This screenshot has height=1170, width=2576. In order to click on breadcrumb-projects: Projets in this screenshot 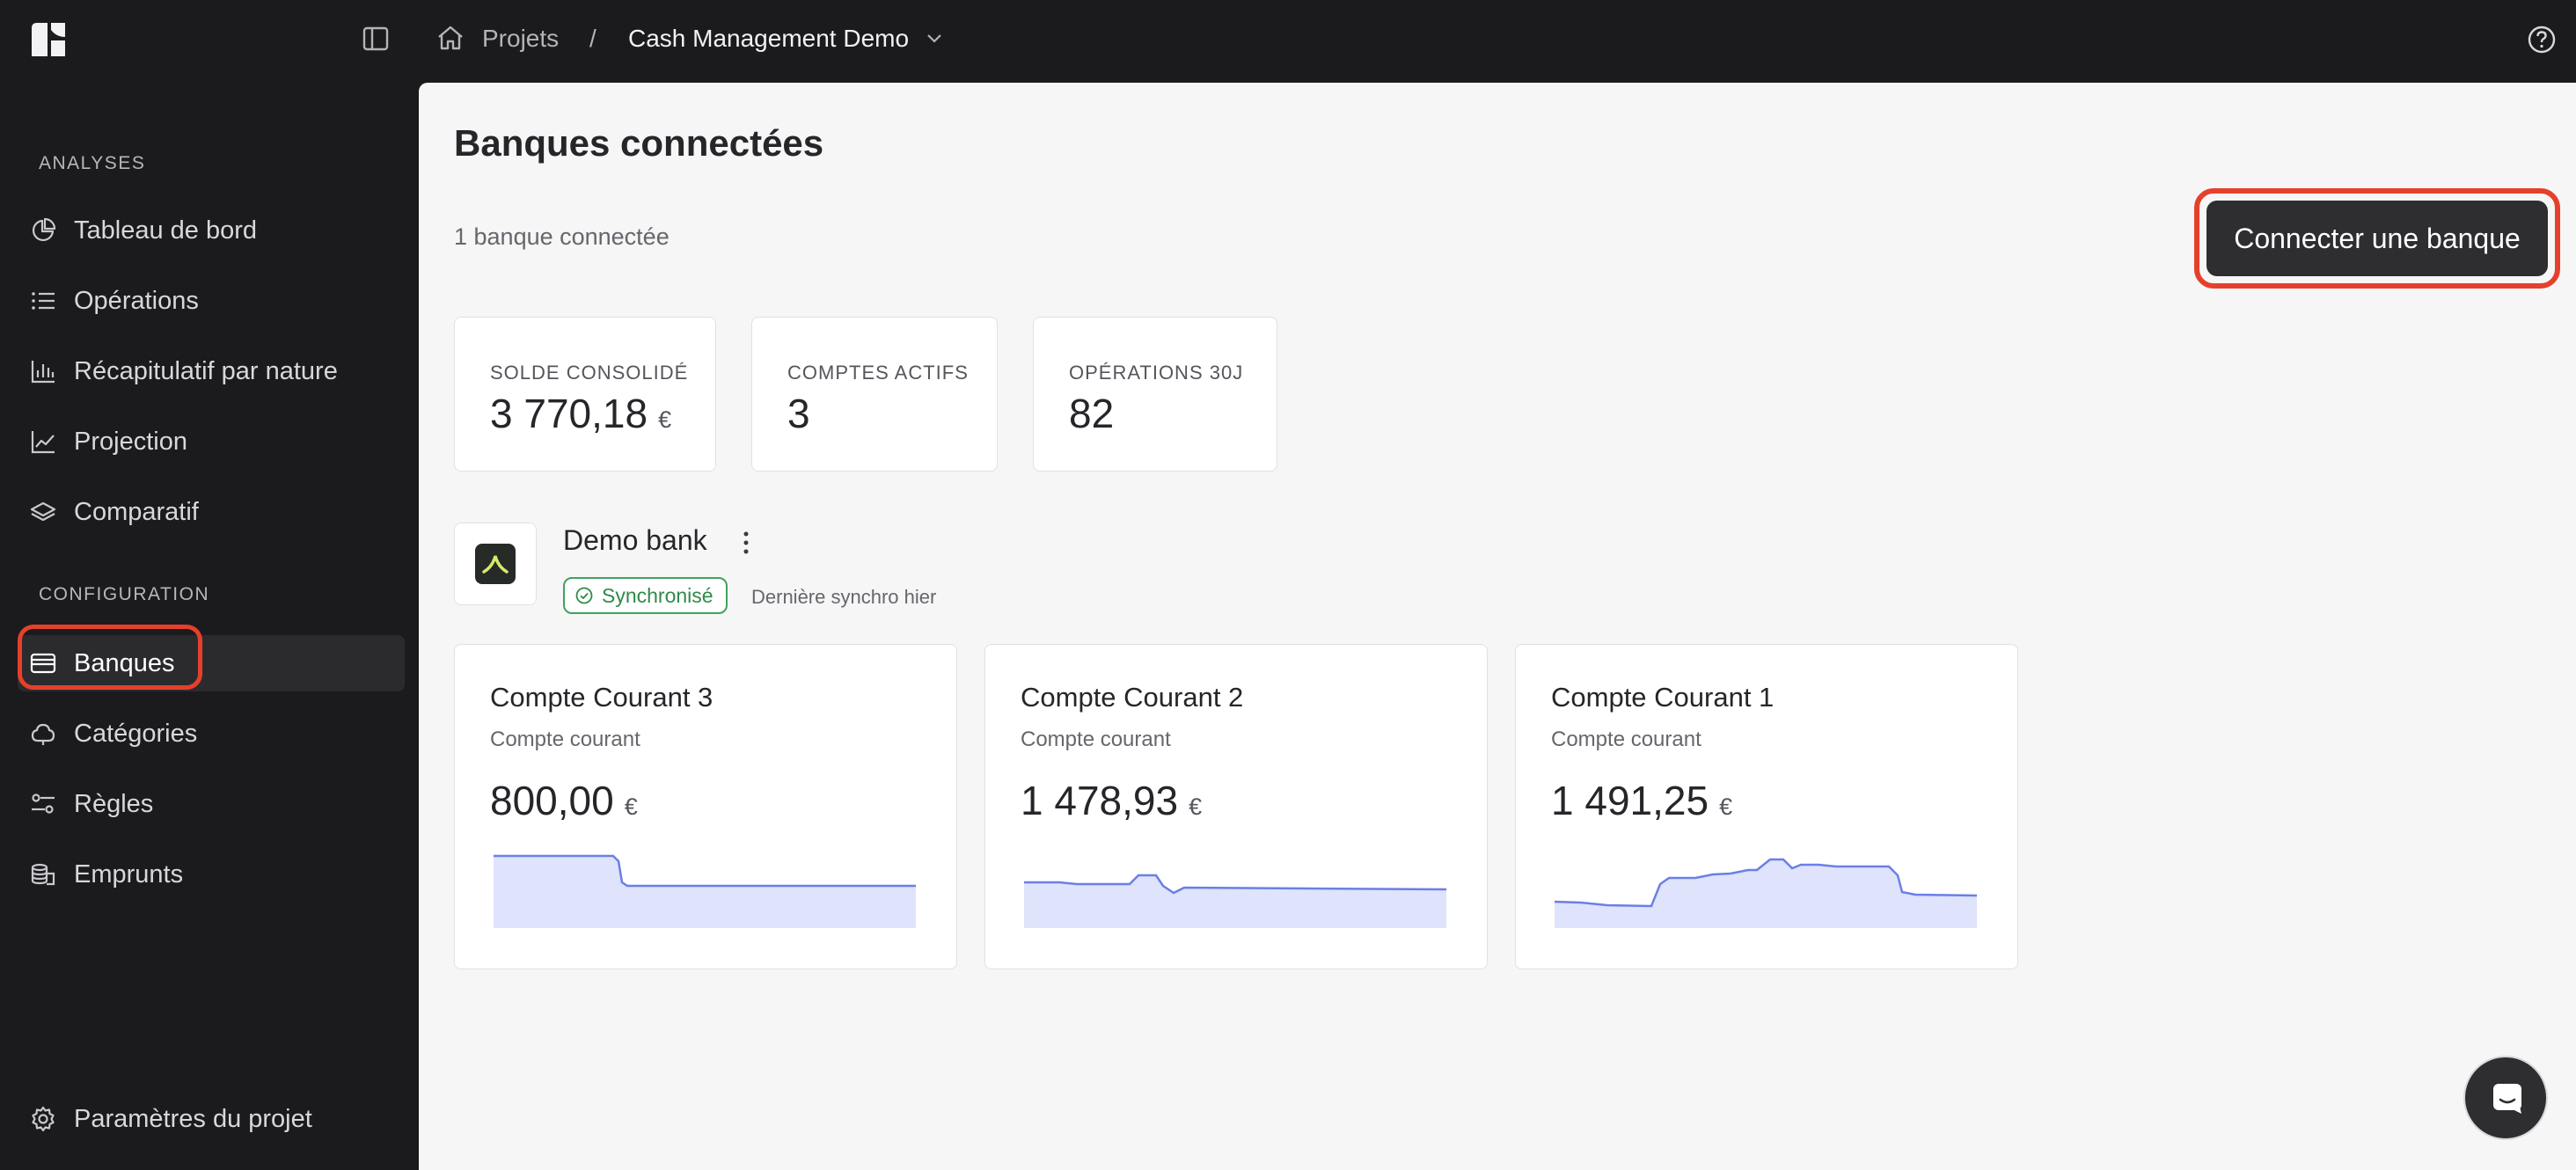, I will do `click(520, 39)`.